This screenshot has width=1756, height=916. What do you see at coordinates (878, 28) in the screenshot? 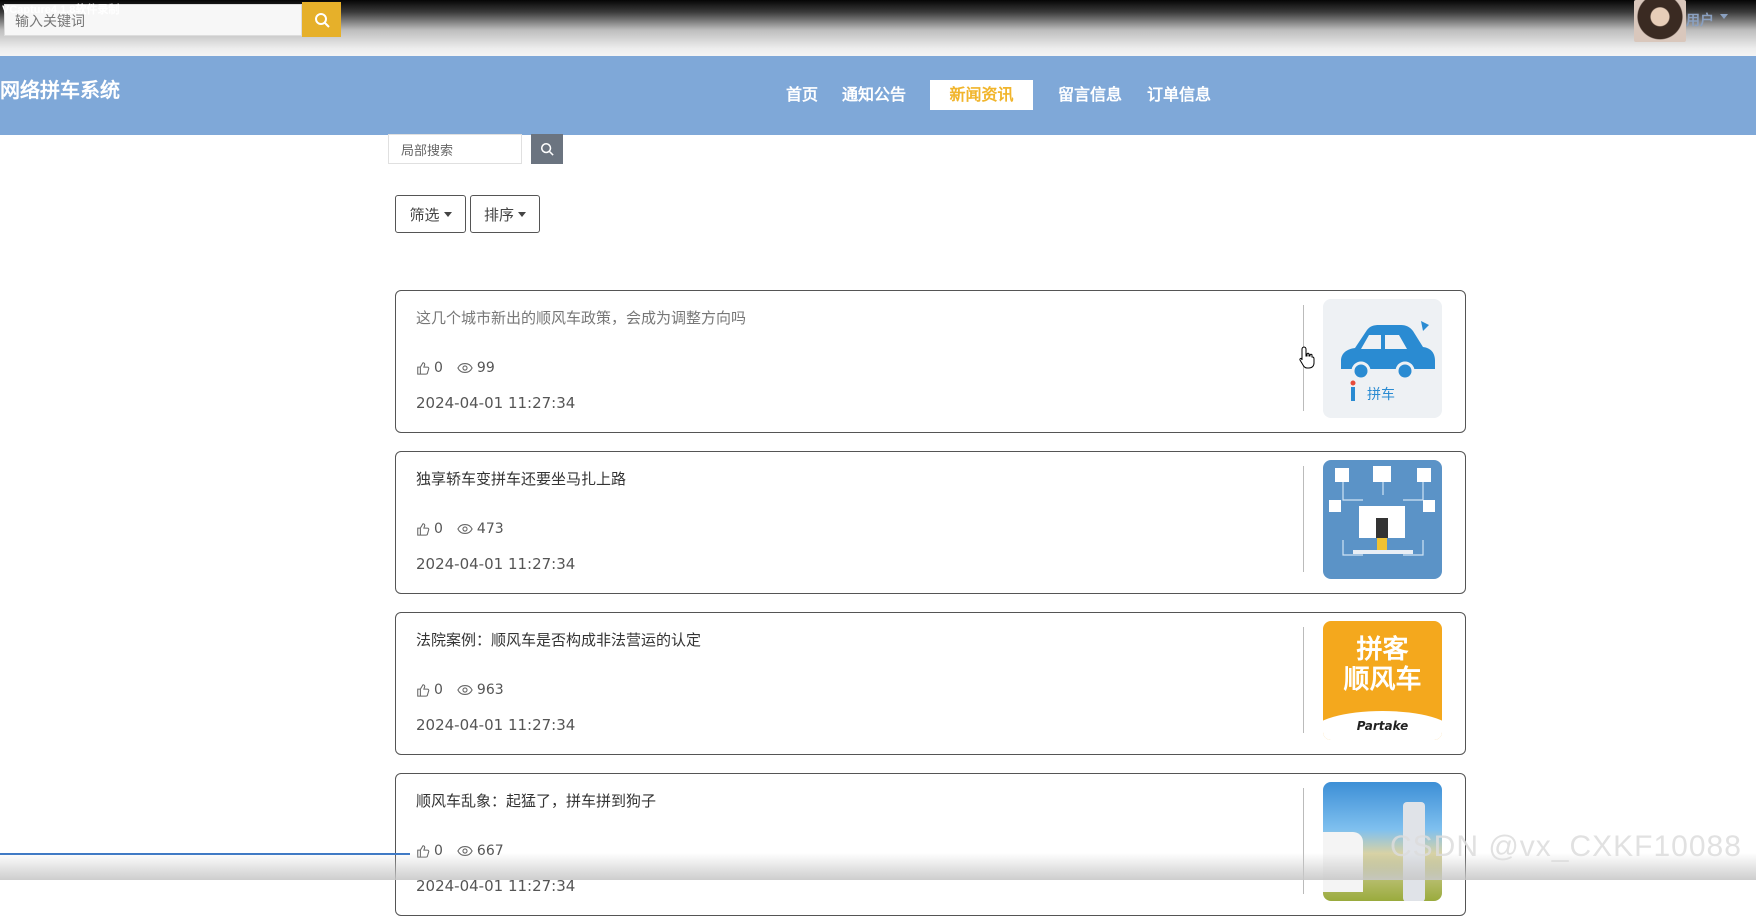
I see `top-bar: 输入关键词 VCapture4.1.8软件录制 用户` at bounding box center [878, 28].